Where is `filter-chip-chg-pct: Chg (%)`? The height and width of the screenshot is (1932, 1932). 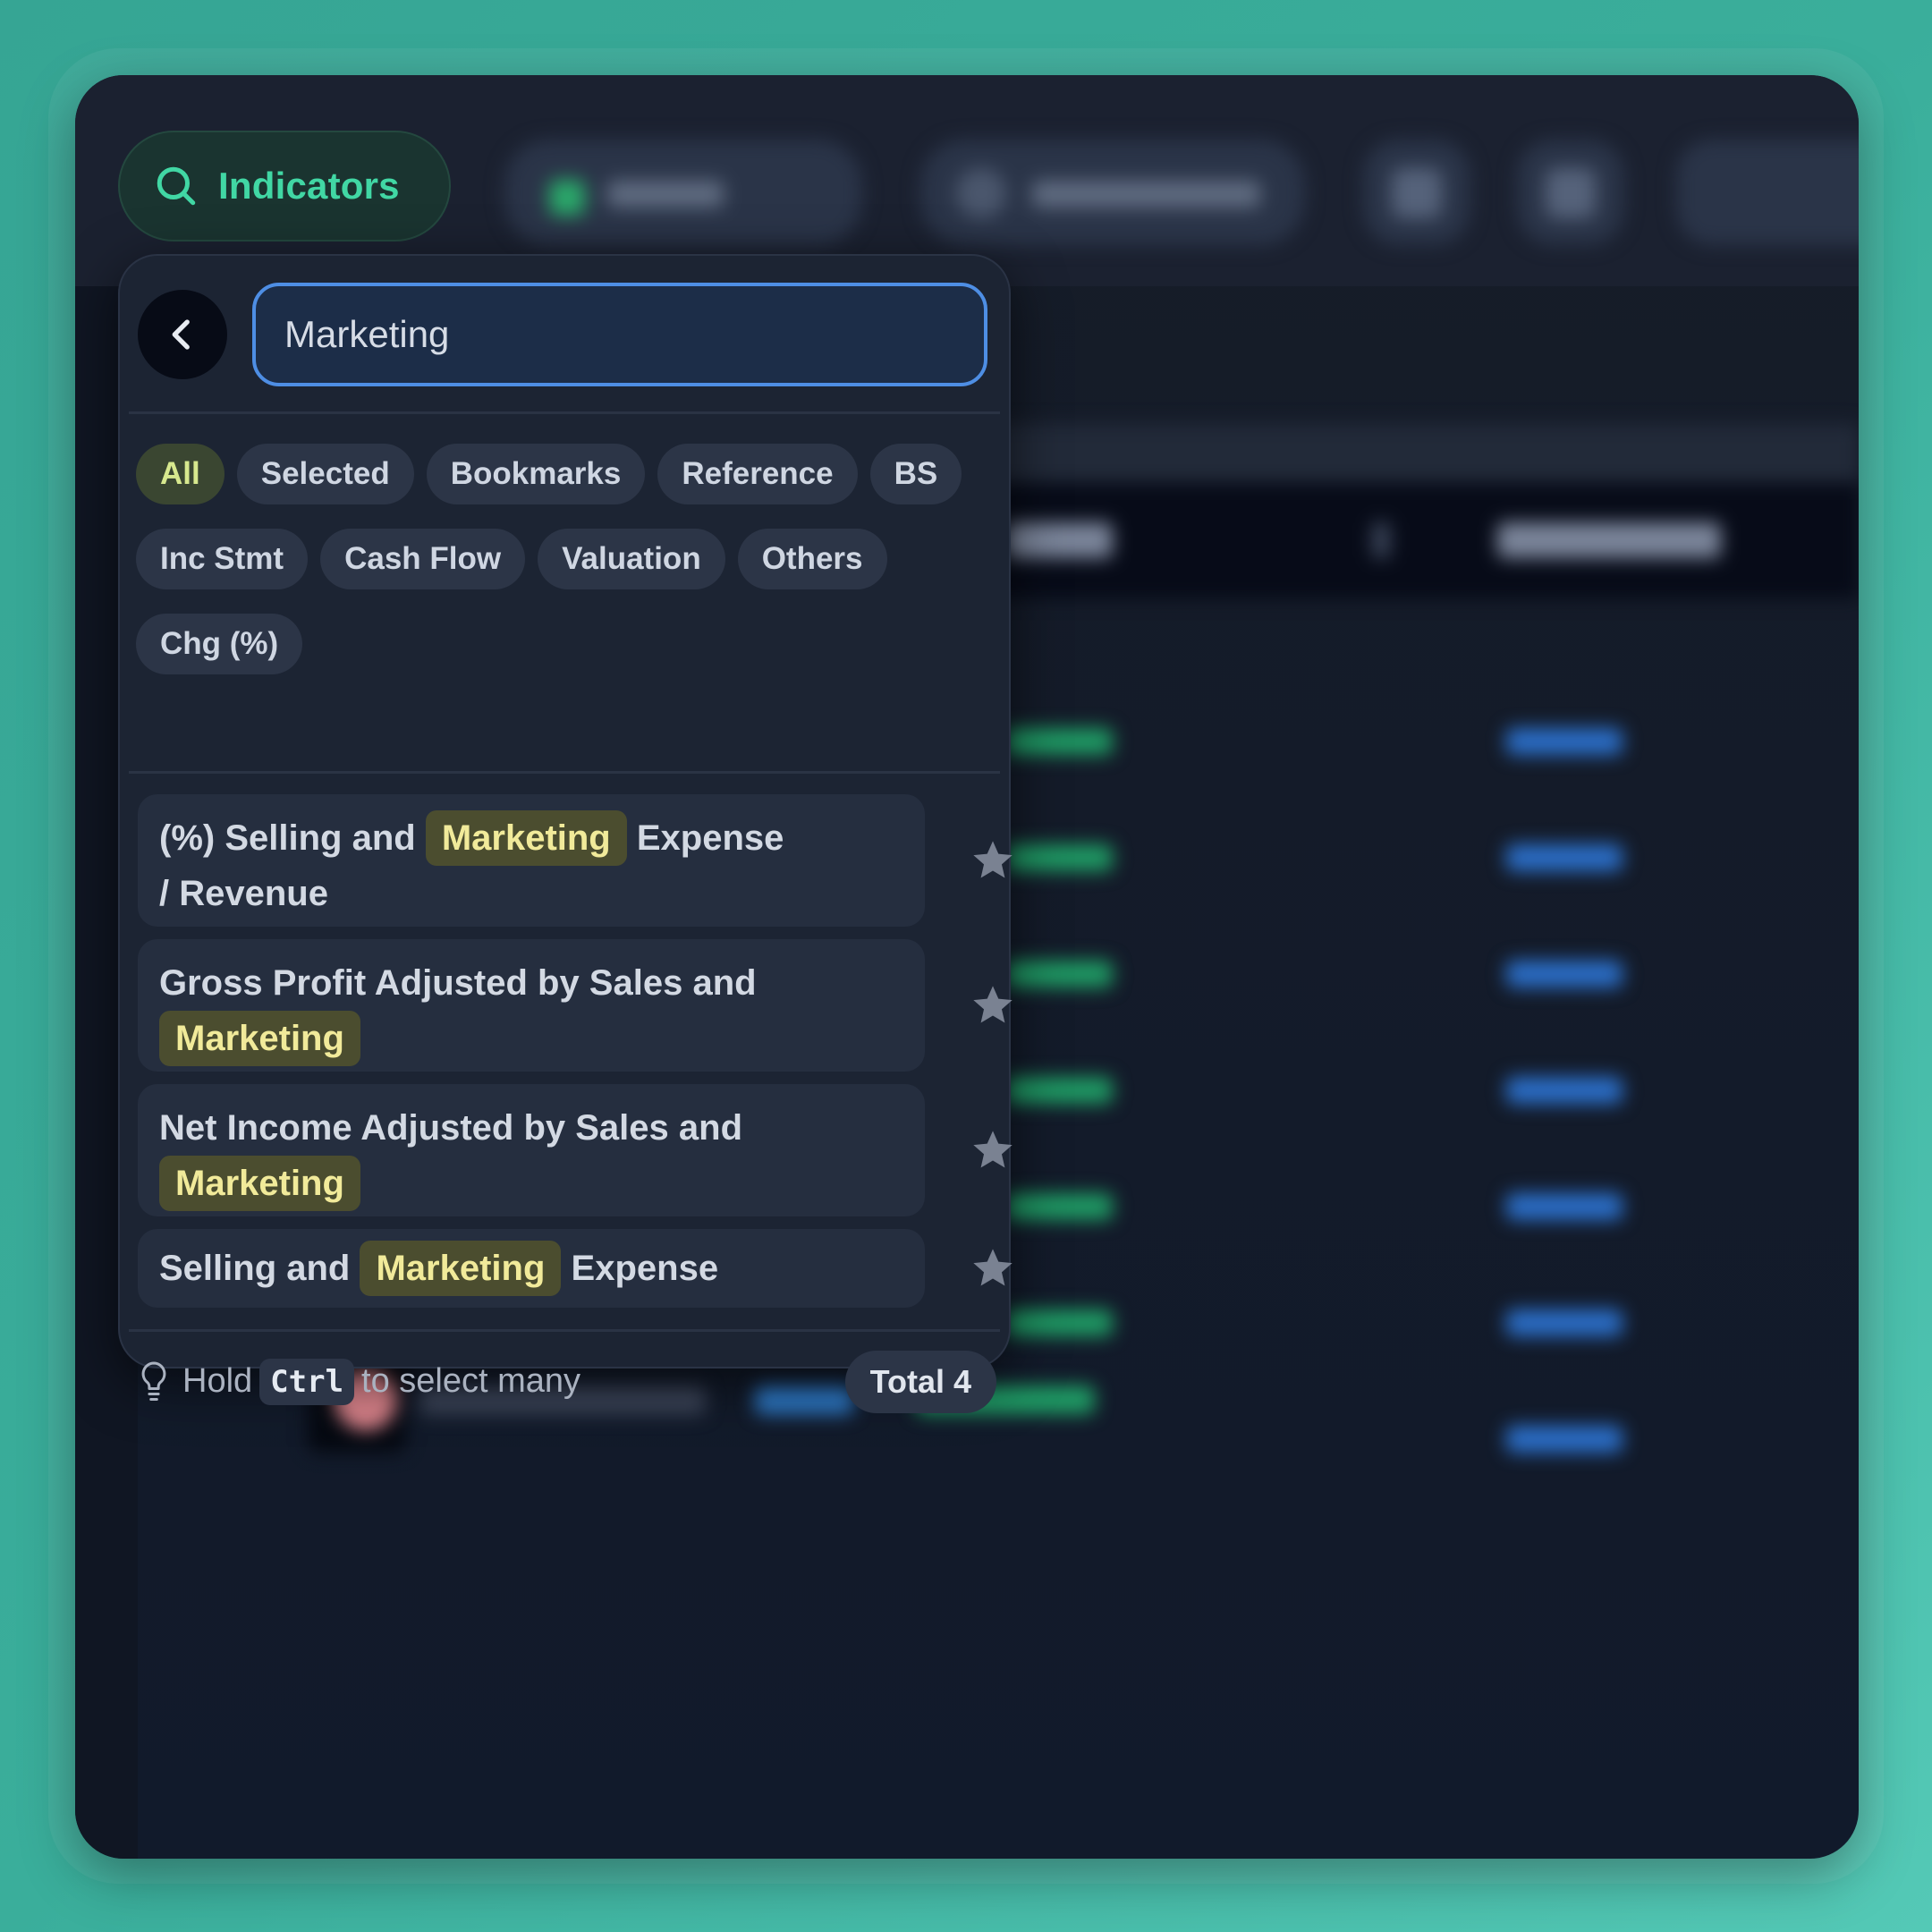
filter-chip-chg-pct: Chg (%) is located at coordinates (219, 644).